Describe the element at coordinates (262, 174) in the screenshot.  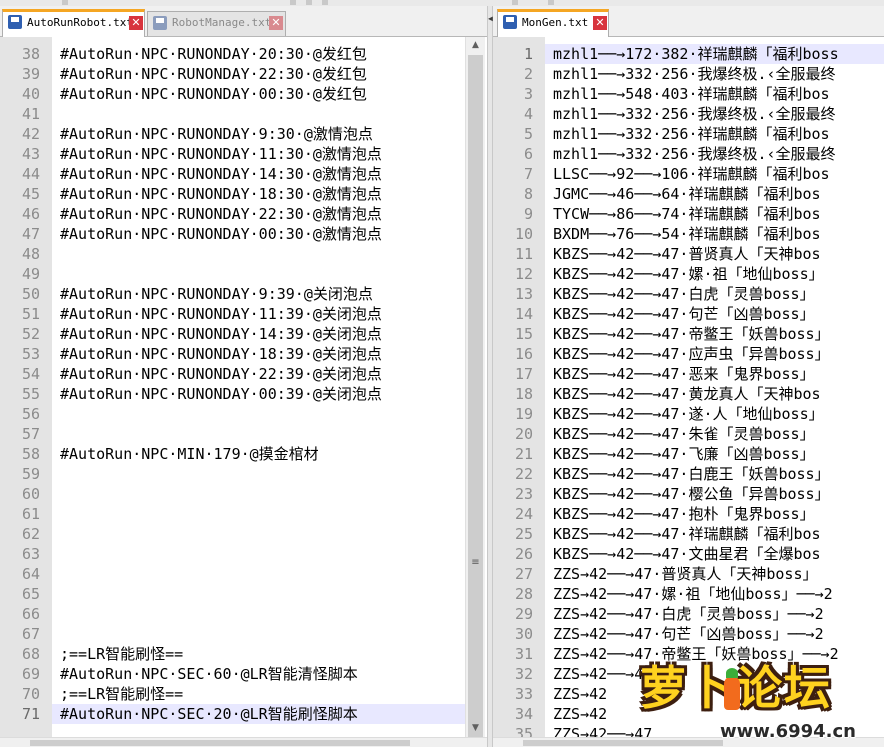
I see `code-line: #AutoRun·NPC·RUNONDAY·14:30·@激情泡点` at that location.